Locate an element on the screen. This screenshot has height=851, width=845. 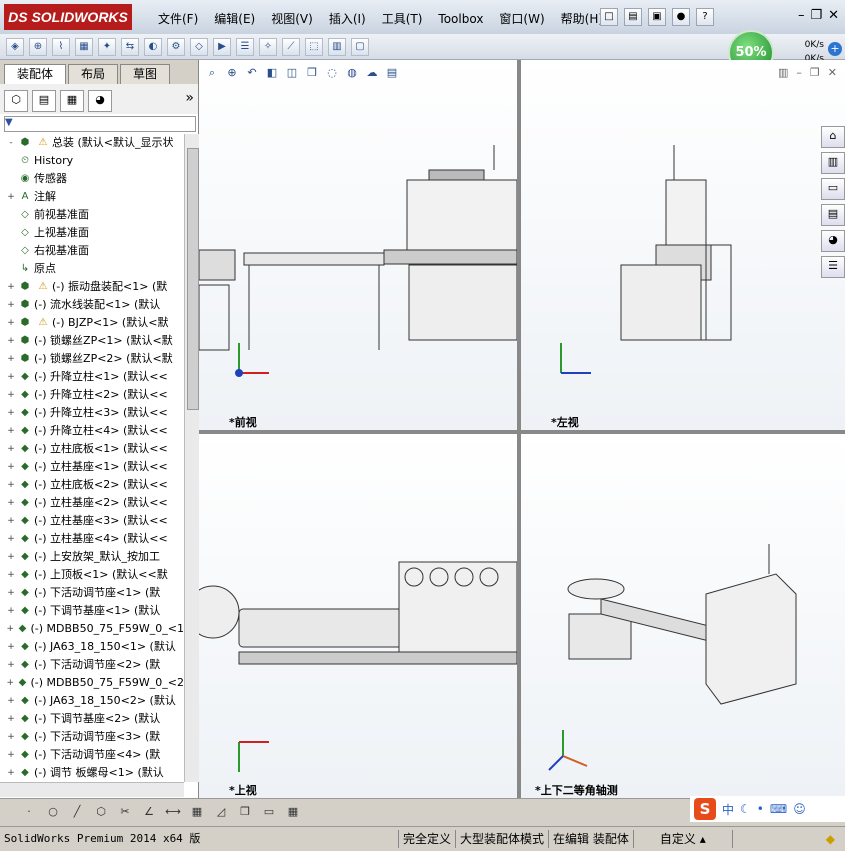
tree-item: ◇ 前视基准面 is located at coordinates (92, 215).